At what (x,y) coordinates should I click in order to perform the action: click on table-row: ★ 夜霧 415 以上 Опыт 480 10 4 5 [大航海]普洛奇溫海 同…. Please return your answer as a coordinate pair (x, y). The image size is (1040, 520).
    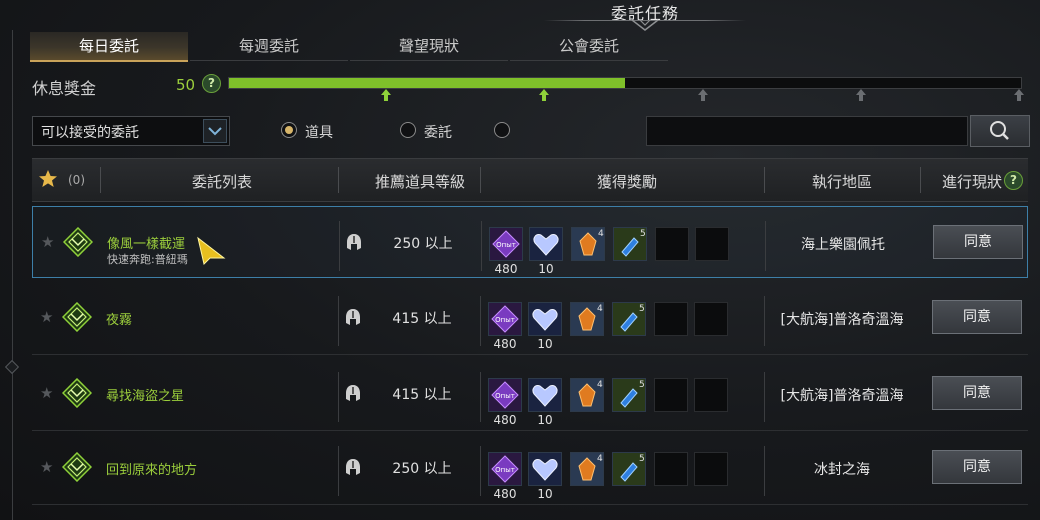
    Looking at the image, I should click on (530, 318).